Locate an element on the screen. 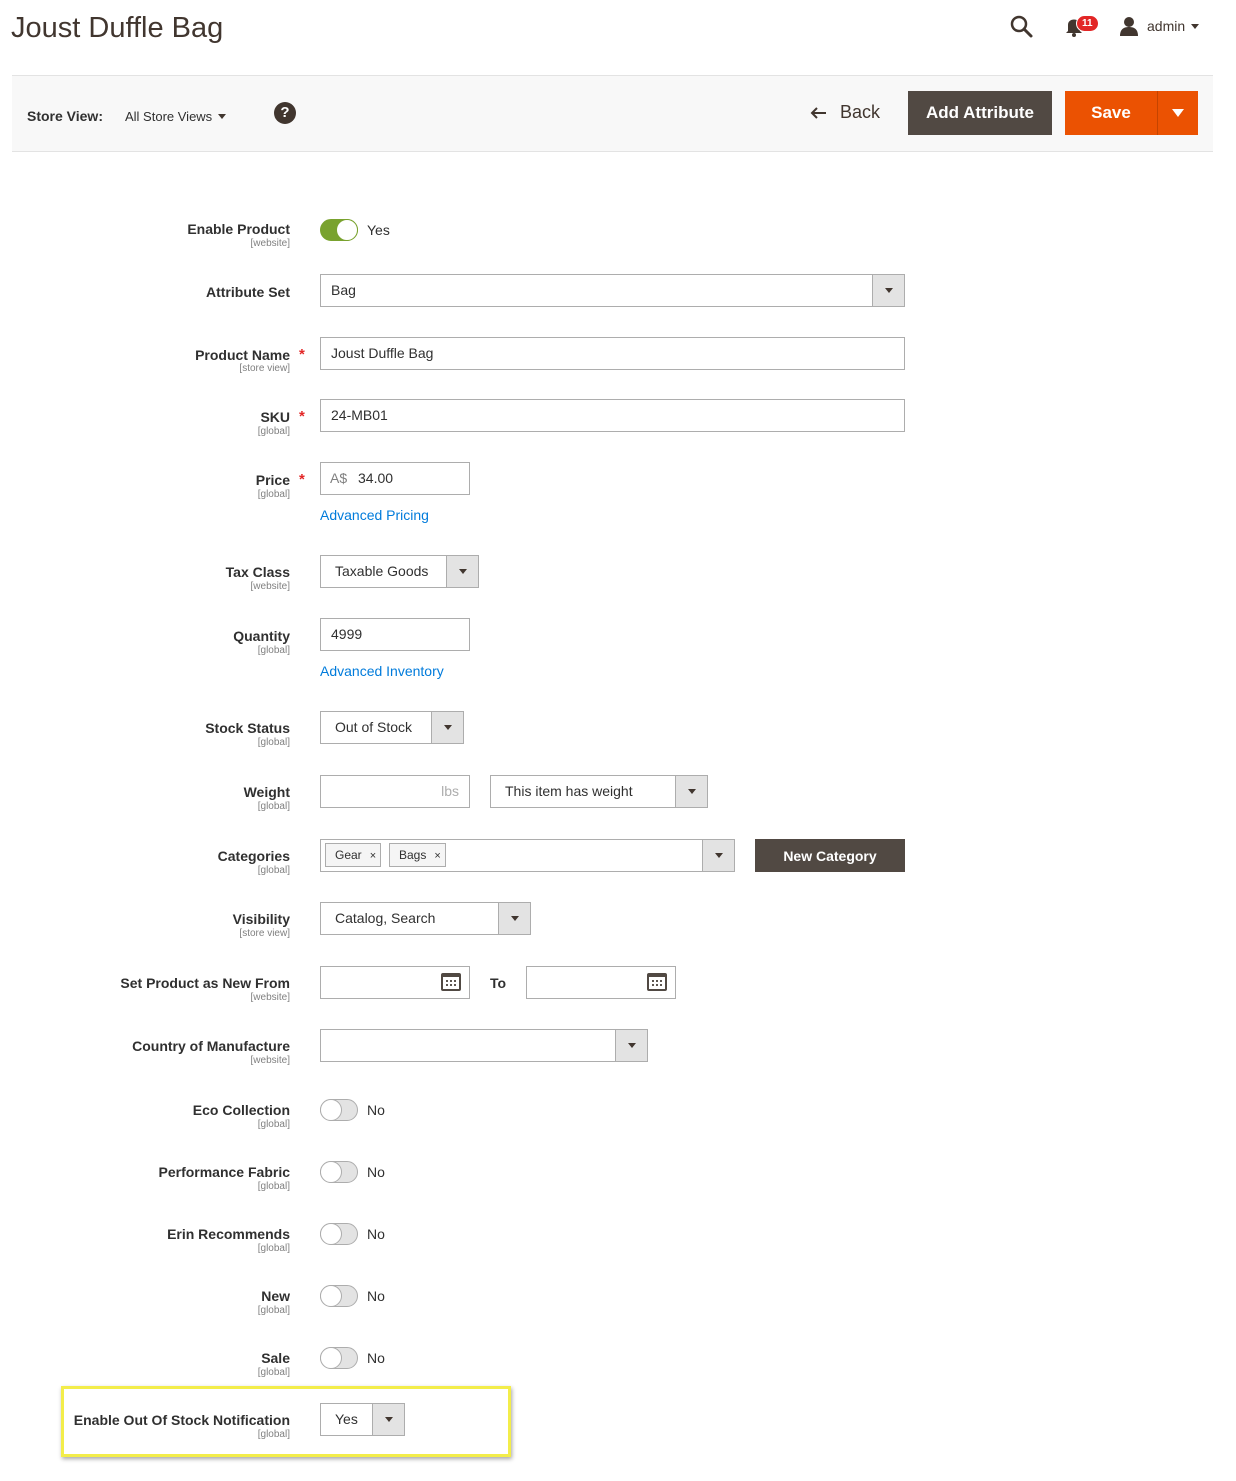 The image size is (1236, 1481). enable-product-scope: [website] is located at coordinates (270, 243).